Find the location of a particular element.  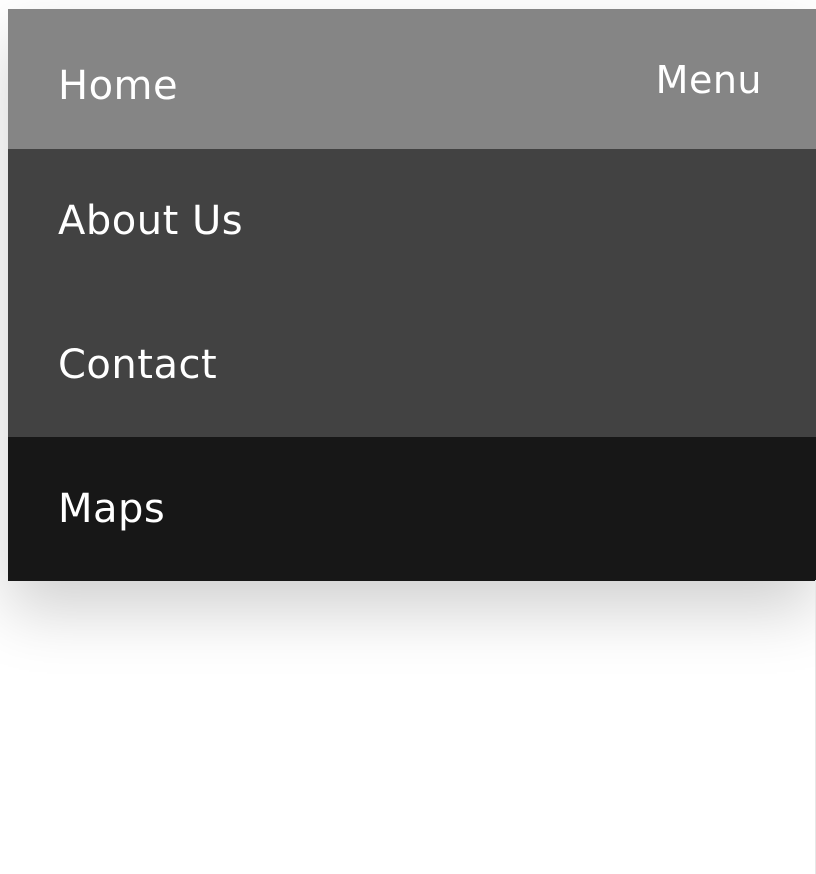

menu-item-label: Maps is located at coordinates (112, 509).